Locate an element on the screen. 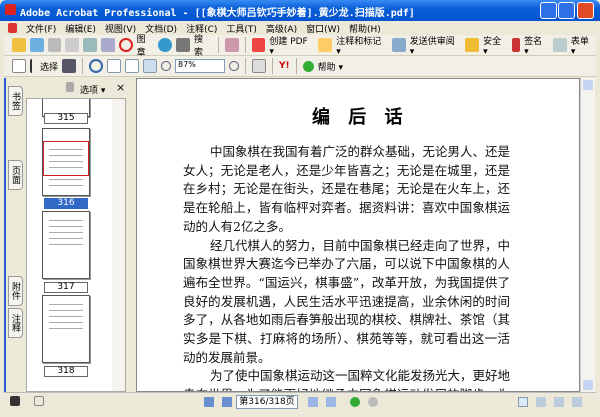 The image size is (600, 417). create-pdf-icon is located at coordinates (258, 45).